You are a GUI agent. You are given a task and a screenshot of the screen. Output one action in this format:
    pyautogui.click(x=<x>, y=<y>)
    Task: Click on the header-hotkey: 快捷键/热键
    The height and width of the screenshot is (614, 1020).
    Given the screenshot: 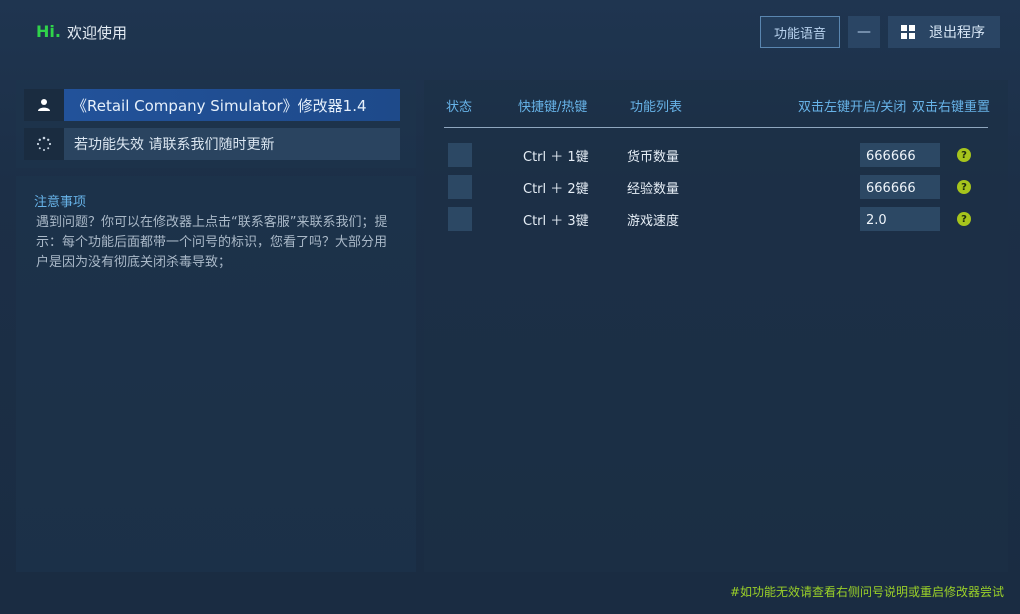 What is the action you would take?
    pyautogui.click(x=553, y=107)
    